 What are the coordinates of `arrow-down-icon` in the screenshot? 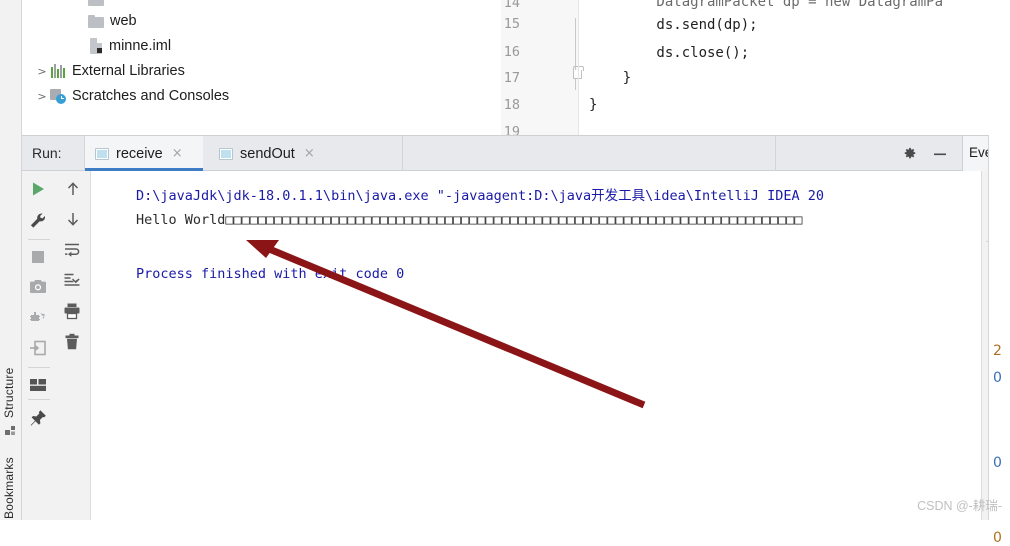 It's located at (73, 219).